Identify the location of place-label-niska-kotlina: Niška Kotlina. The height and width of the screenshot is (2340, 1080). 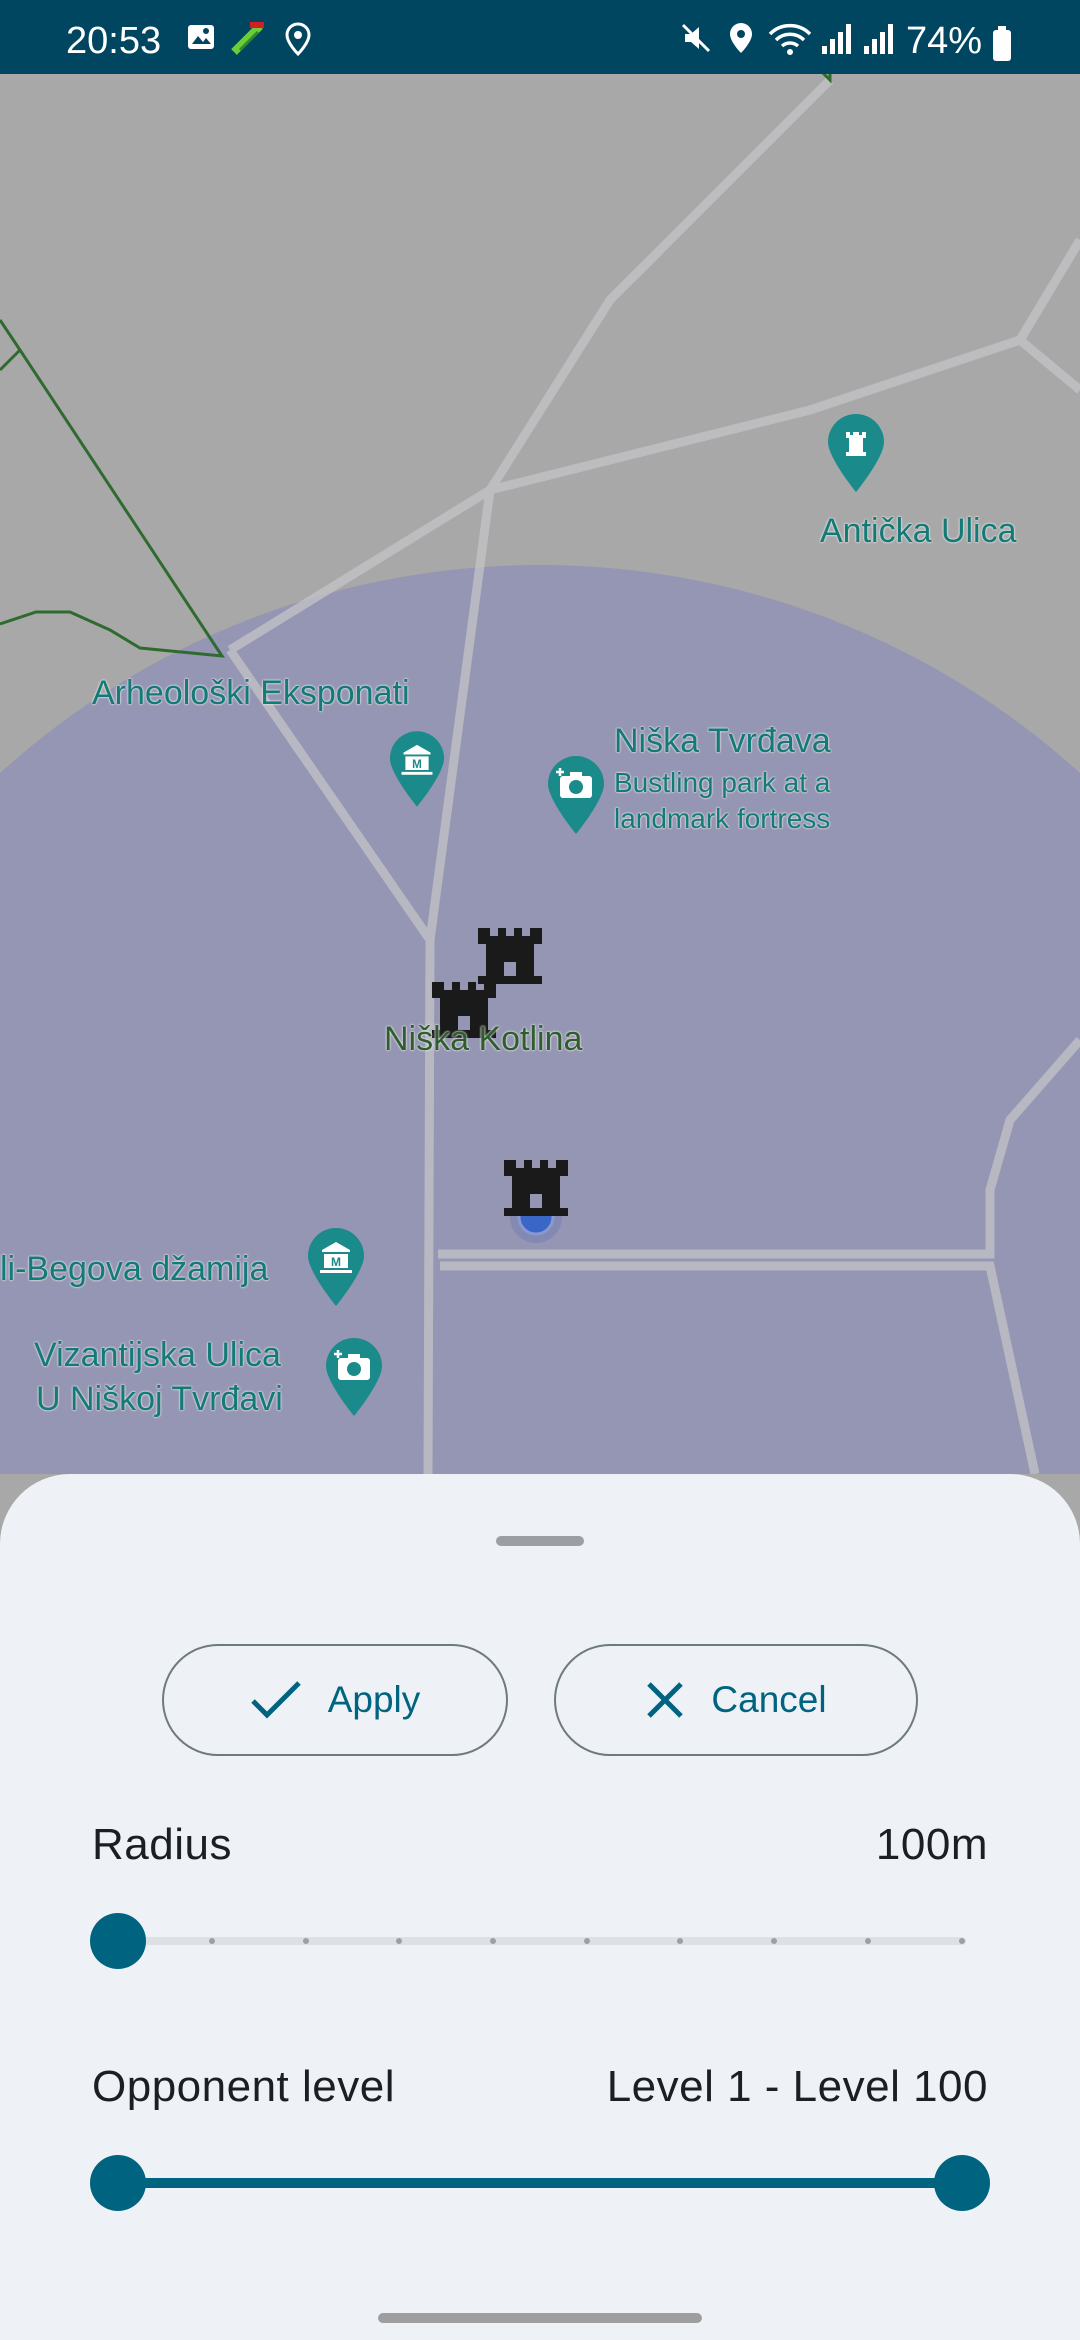
(483, 1039).